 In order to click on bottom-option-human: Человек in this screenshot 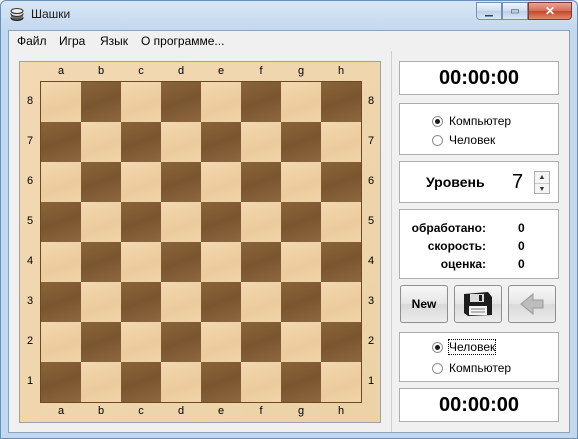, I will do `click(464, 347)`.